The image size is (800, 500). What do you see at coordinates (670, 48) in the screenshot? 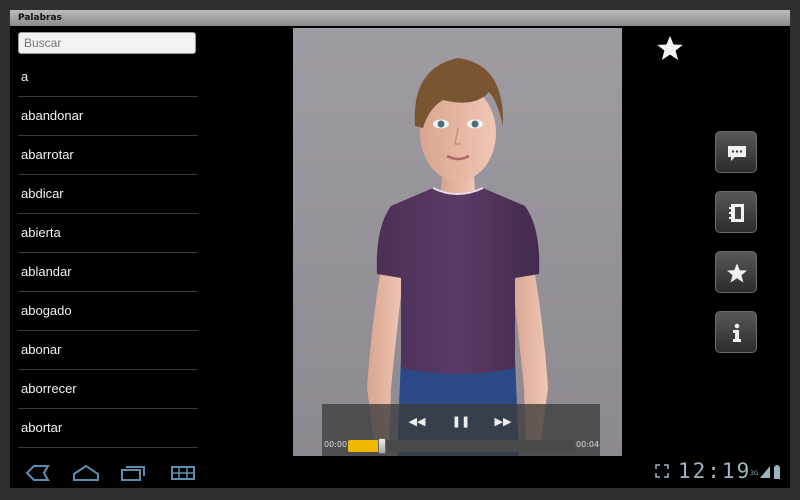
I see `favorite-star-icon` at bounding box center [670, 48].